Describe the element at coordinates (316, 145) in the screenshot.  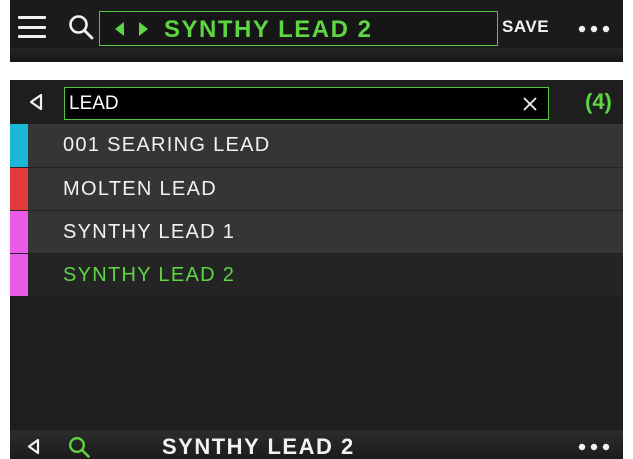
I see `list-item: 001 SEARING LEAD` at that location.